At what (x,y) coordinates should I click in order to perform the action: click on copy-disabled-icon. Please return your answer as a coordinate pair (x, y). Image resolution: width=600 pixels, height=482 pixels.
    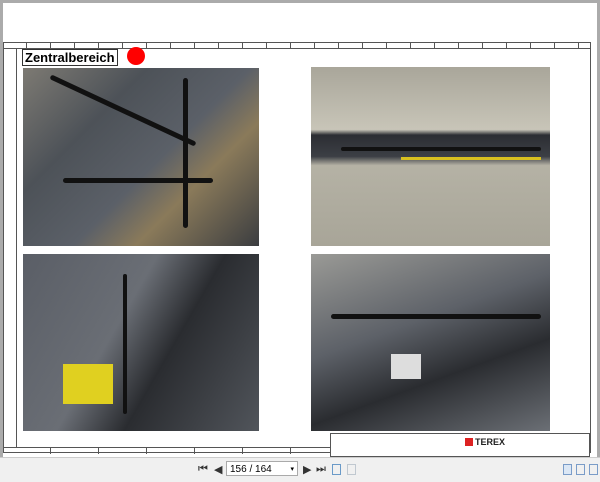
    Looking at the image, I should click on (351, 469).